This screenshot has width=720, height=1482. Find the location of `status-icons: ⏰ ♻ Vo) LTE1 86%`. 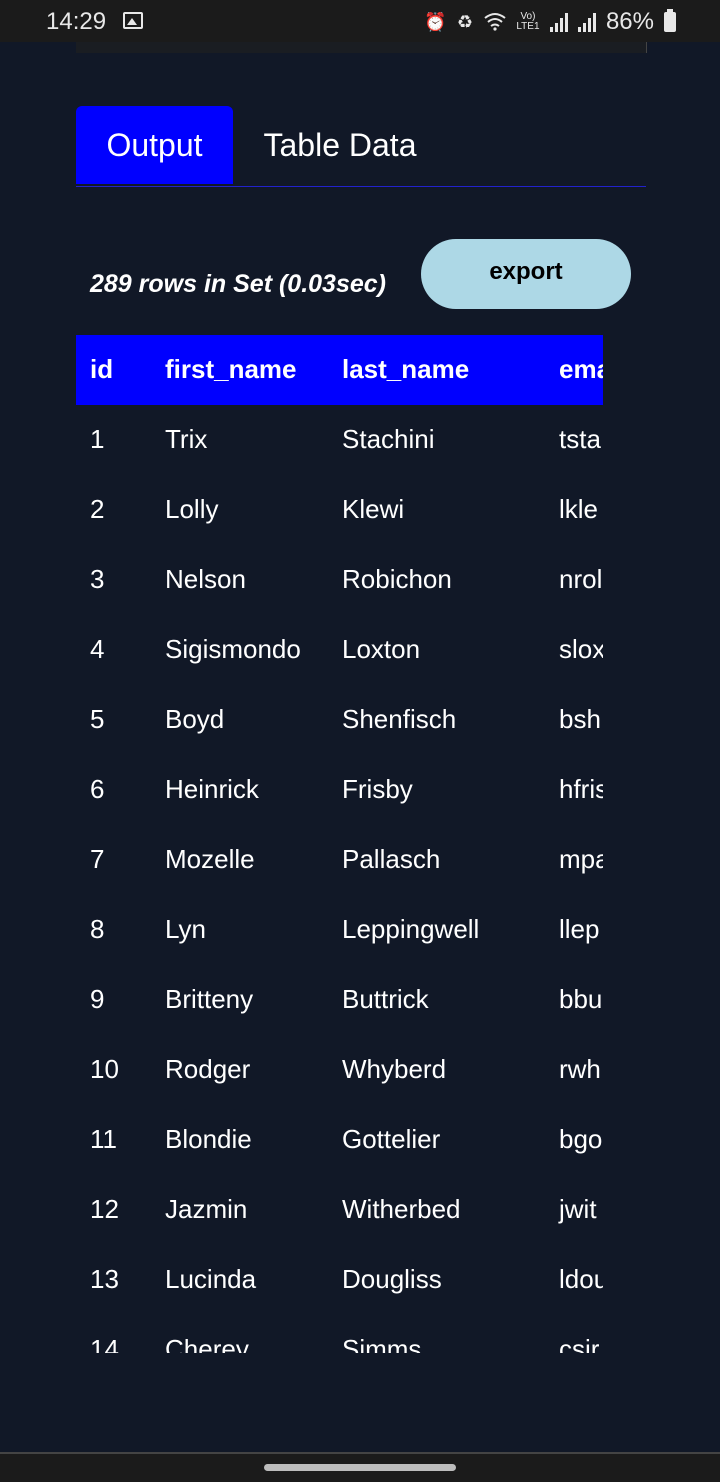

status-icons: ⏰ ♻ Vo) LTE1 86% is located at coordinates (550, 22).